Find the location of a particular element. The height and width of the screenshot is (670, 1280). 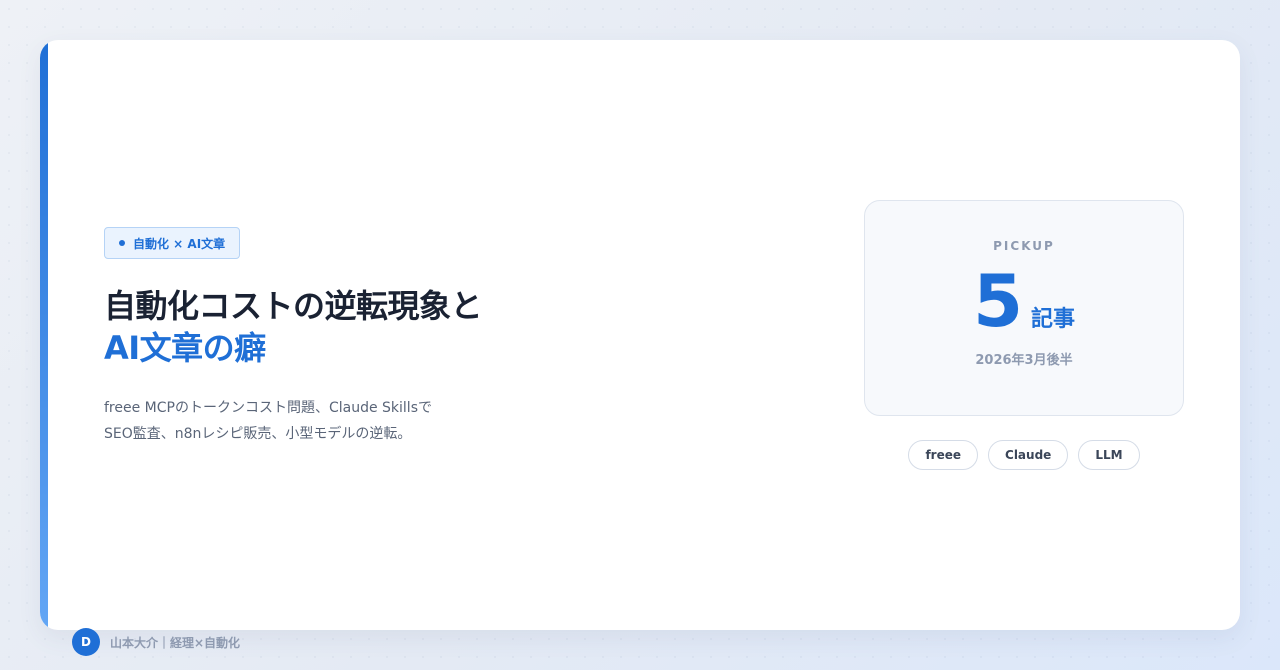

category-tag: 自動化 × AI文章 is located at coordinates (172, 243).